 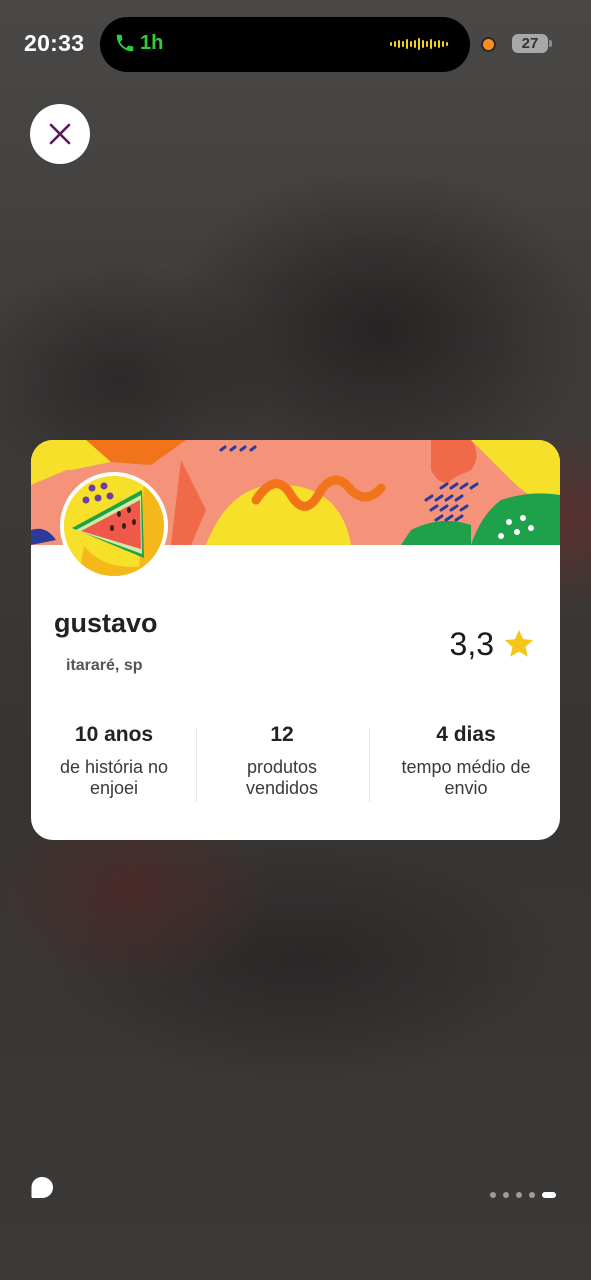 What do you see at coordinates (104, 665) in the screenshot?
I see `seller-location: itararé, sp` at bounding box center [104, 665].